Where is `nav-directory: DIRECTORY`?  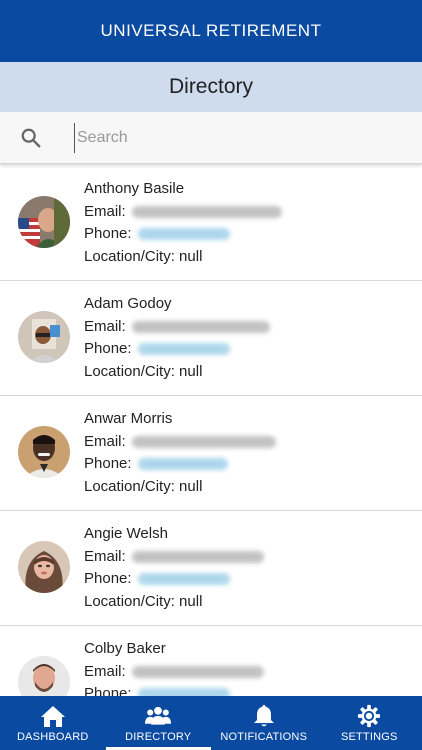
nav-directory: DIRECTORY is located at coordinates (158, 723).